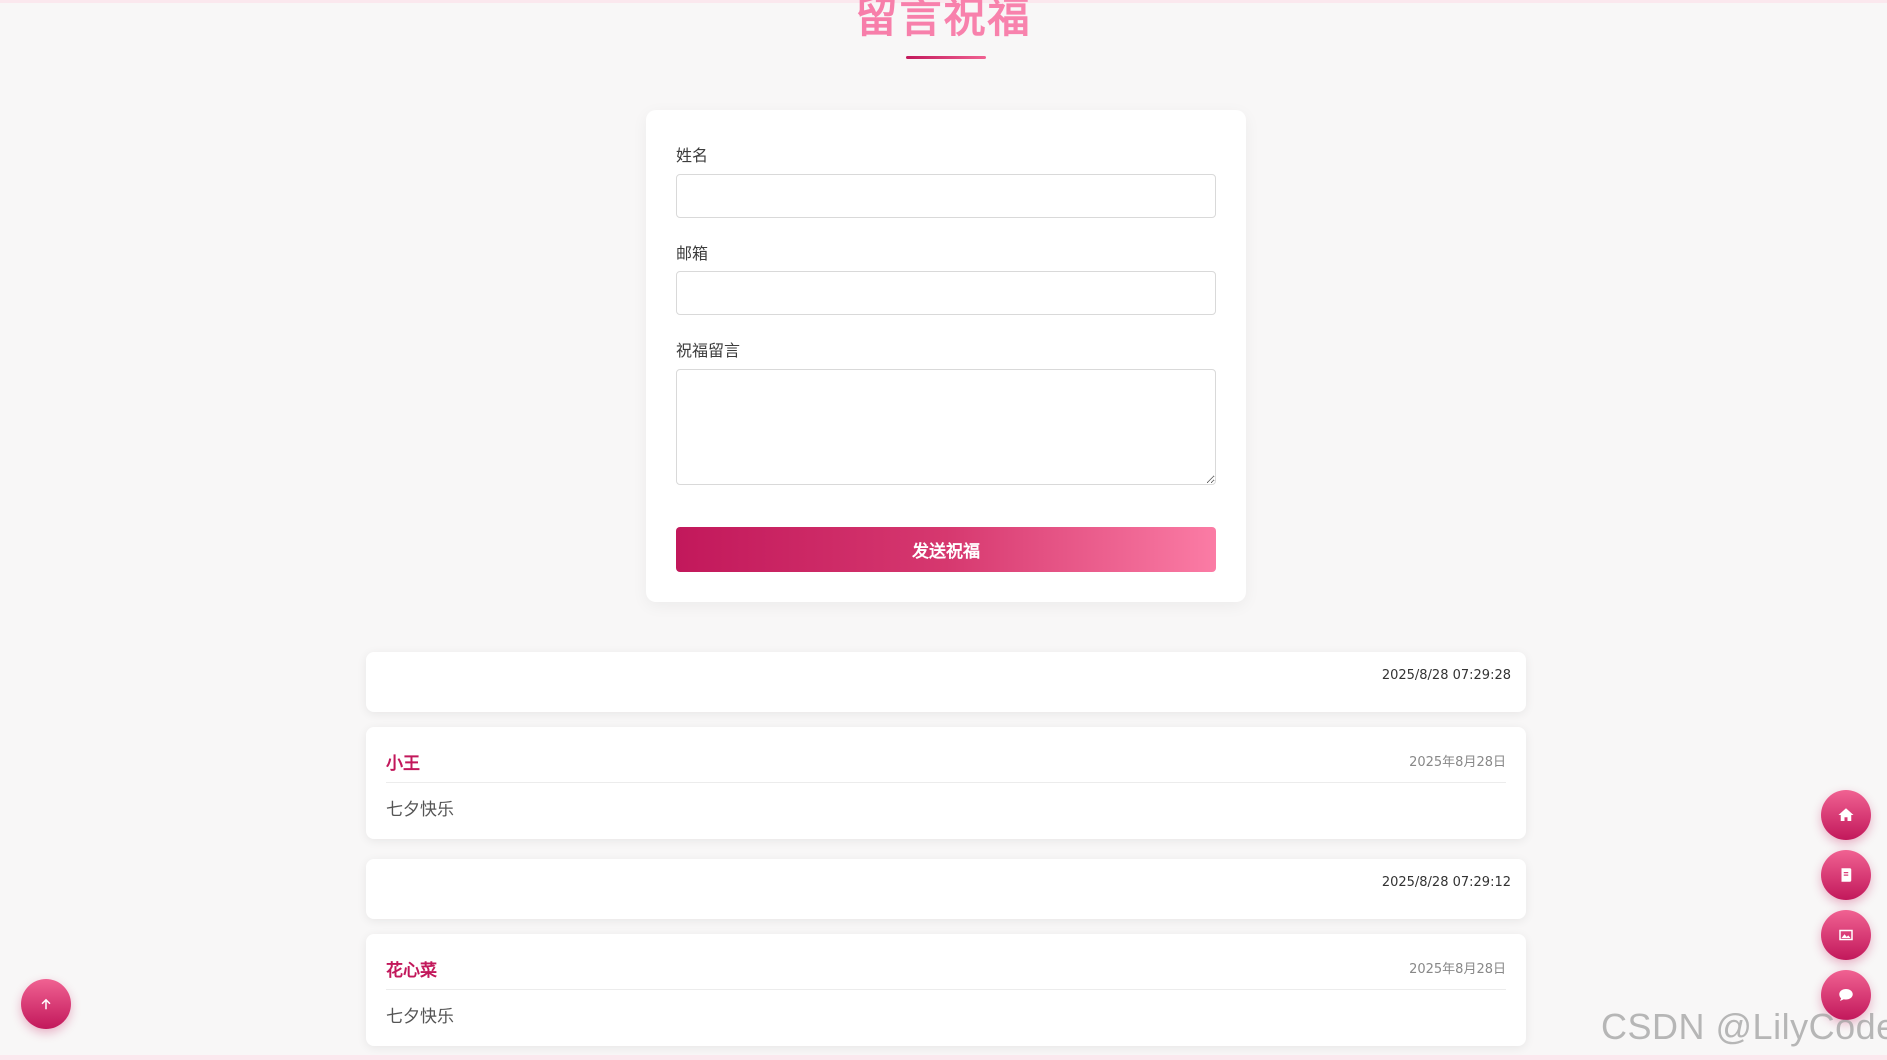 Image resolution: width=1887 pixels, height=1060 pixels. I want to click on send-wishes-button: 发送祝福, so click(946, 549).